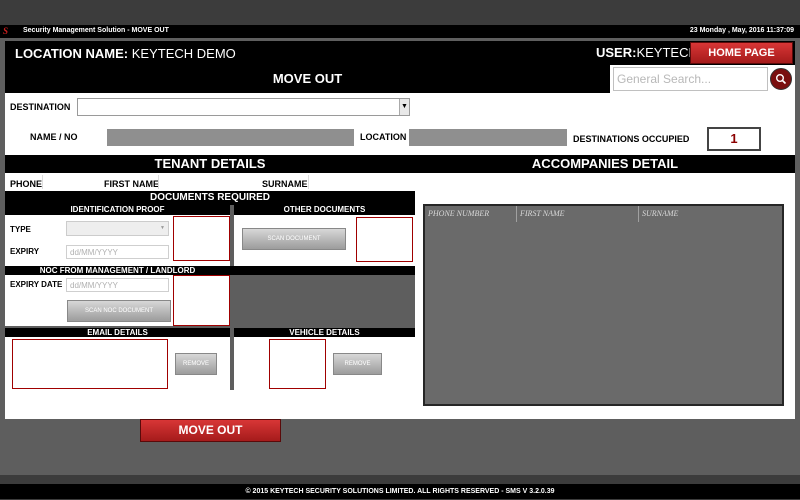 This screenshot has width=800, height=500. Describe the element at coordinates (210, 430) in the screenshot. I see `move-out-button: MOVE OUT` at that location.